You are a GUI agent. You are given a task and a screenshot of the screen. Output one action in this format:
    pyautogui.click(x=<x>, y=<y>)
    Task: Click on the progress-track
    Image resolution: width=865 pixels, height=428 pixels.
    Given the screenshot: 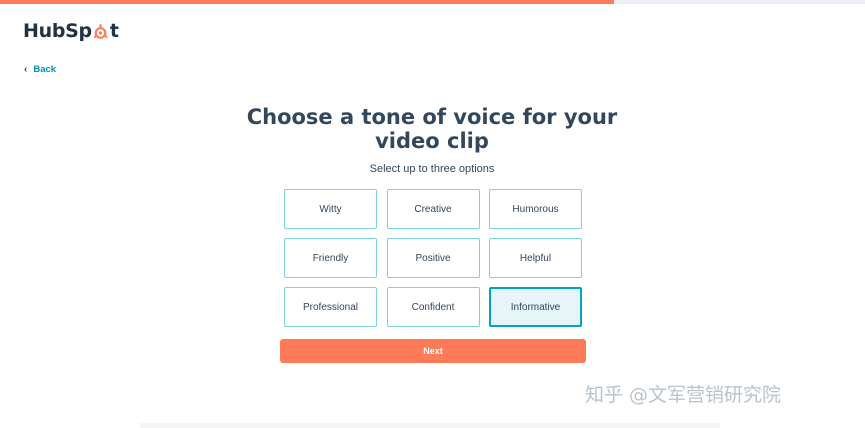 What is the action you would take?
    pyautogui.click(x=432, y=2)
    